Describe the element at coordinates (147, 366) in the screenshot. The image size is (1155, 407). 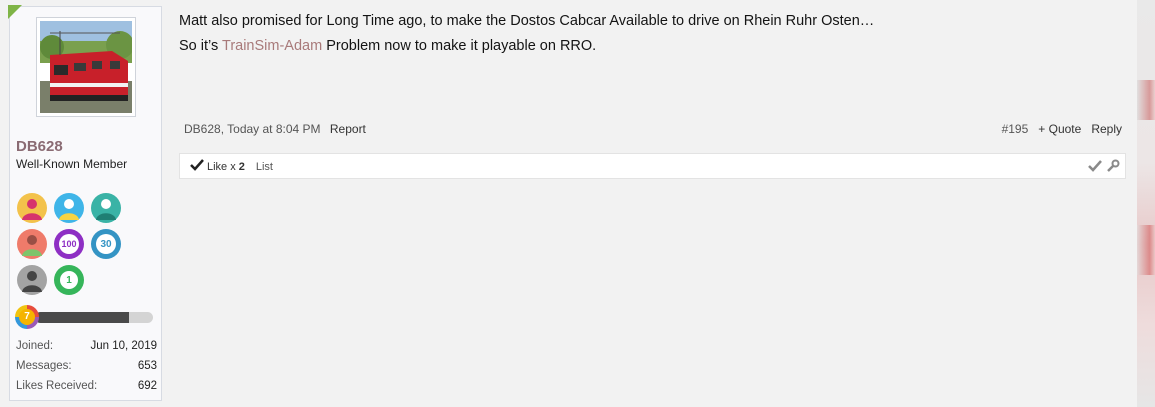
I see `stat-value: 653` at that location.